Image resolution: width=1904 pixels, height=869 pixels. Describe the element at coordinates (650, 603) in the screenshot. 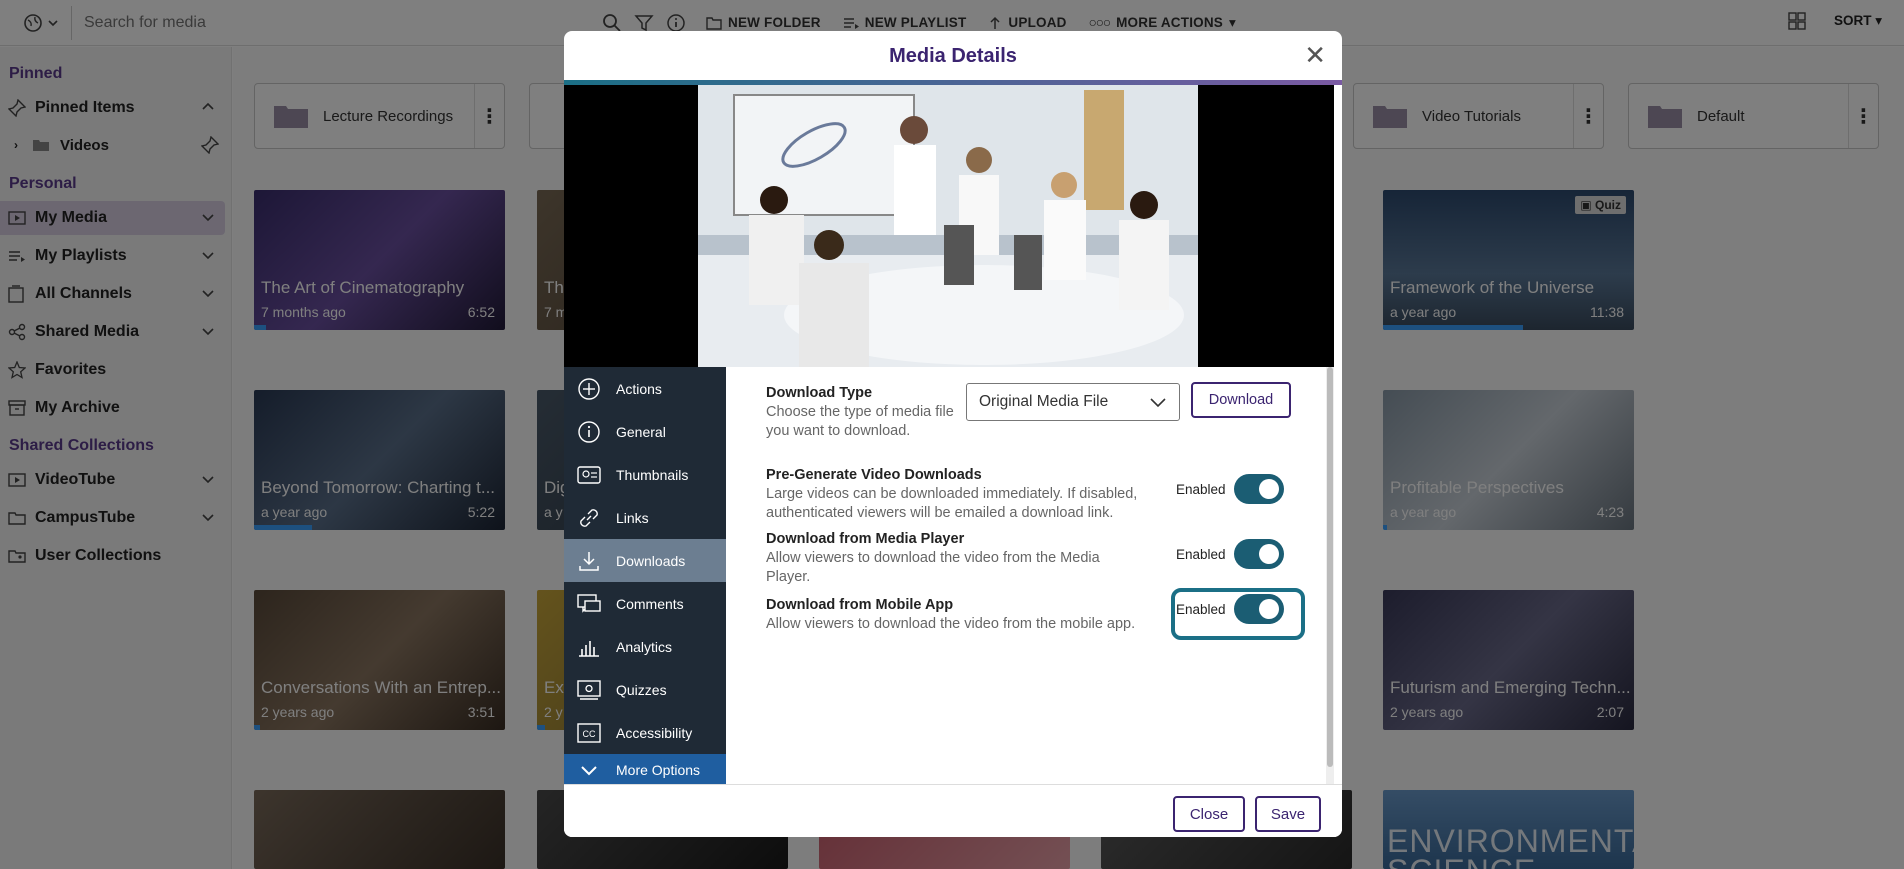

I see `nav-label: Comments` at that location.